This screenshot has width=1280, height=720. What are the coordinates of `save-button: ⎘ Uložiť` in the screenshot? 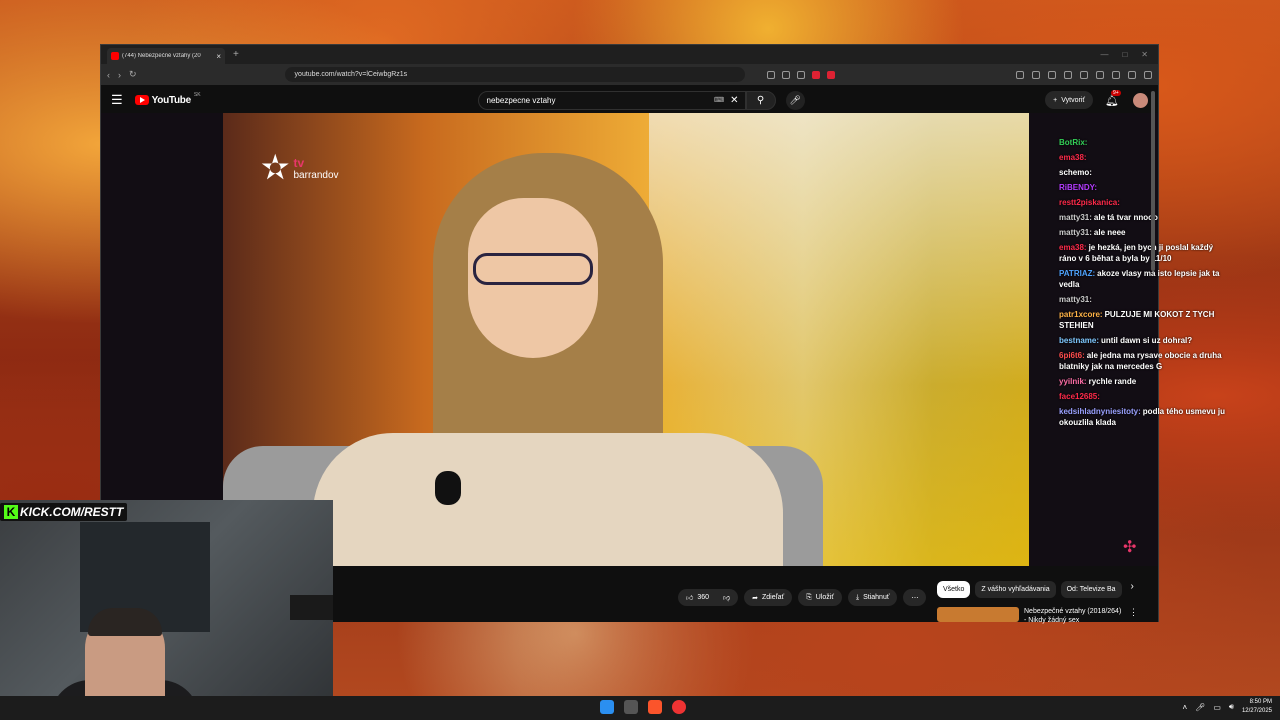 It's located at (820, 597).